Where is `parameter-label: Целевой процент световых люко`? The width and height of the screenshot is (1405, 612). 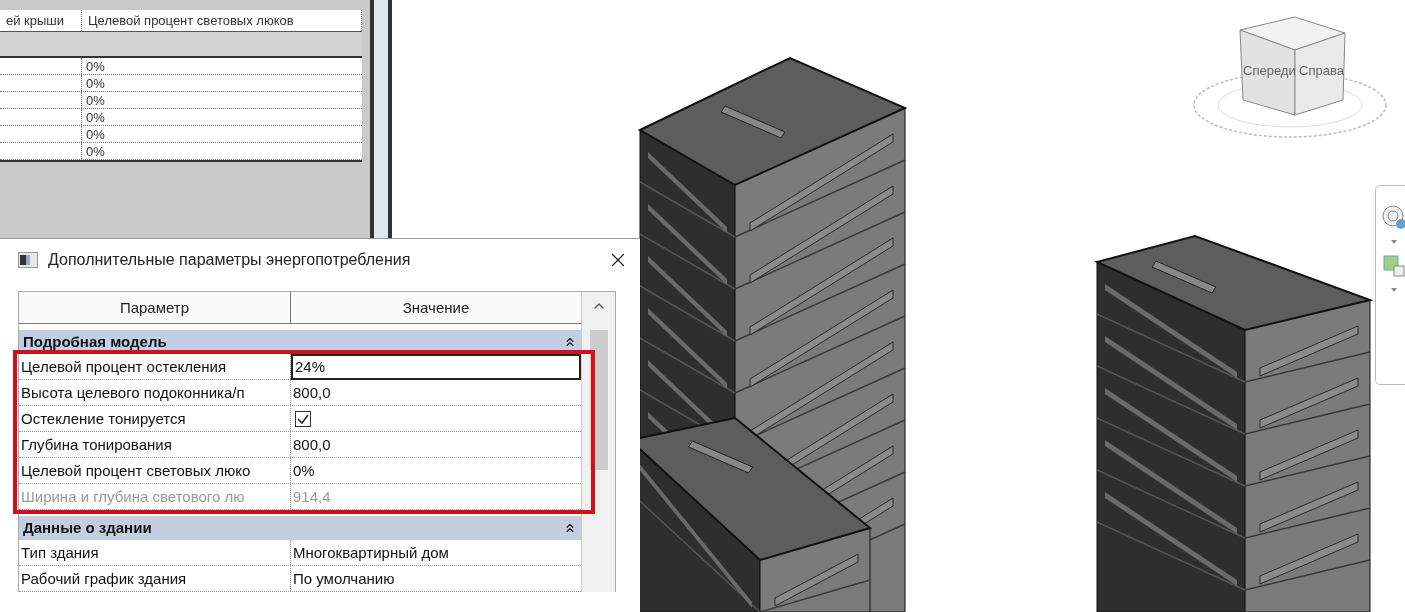 parameter-label: Целевой процент световых люко is located at coordinates (155, 470).